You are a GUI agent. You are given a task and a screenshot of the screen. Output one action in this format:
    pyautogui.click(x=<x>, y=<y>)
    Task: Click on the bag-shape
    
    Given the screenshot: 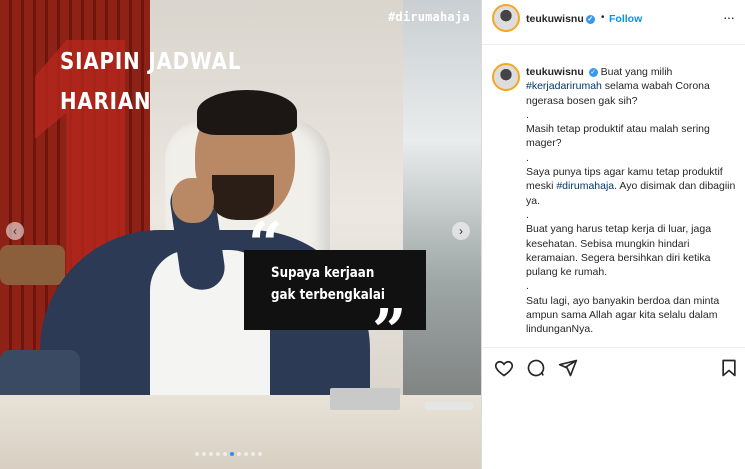 What is the action you would take?
    pyautogui.click(x=32, y=265)
    